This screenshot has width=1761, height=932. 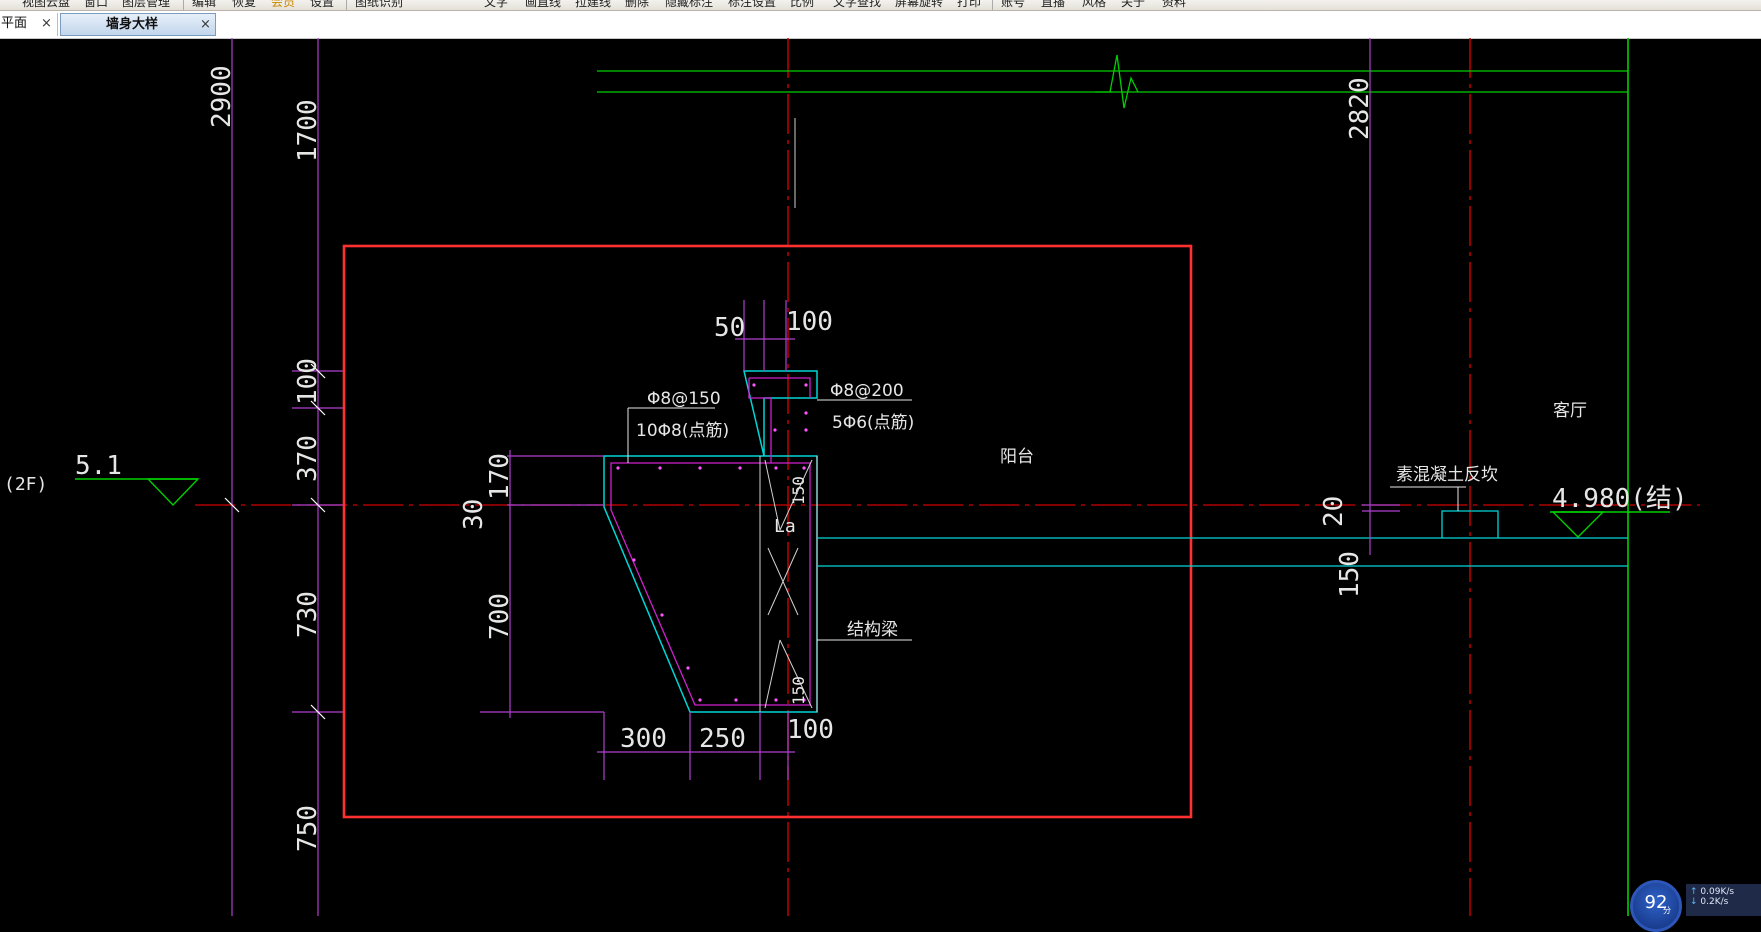 I want to click on la-label: La, so click(x=785, y=526).